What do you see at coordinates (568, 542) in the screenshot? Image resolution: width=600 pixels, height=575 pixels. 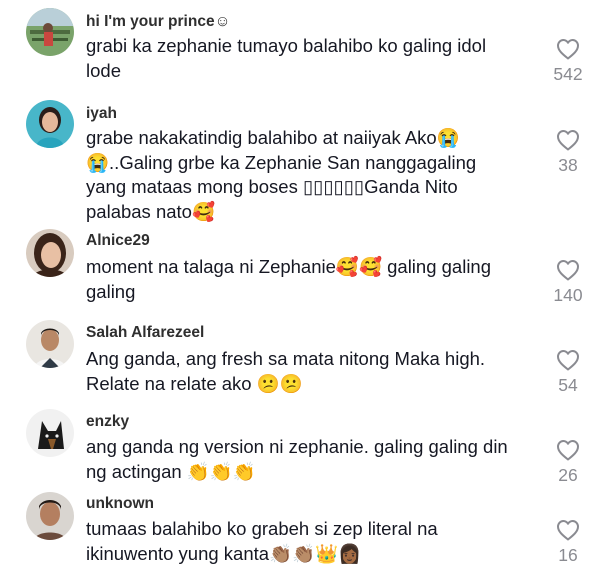 I see `like-button: 16` at bounding box center [568, 542].